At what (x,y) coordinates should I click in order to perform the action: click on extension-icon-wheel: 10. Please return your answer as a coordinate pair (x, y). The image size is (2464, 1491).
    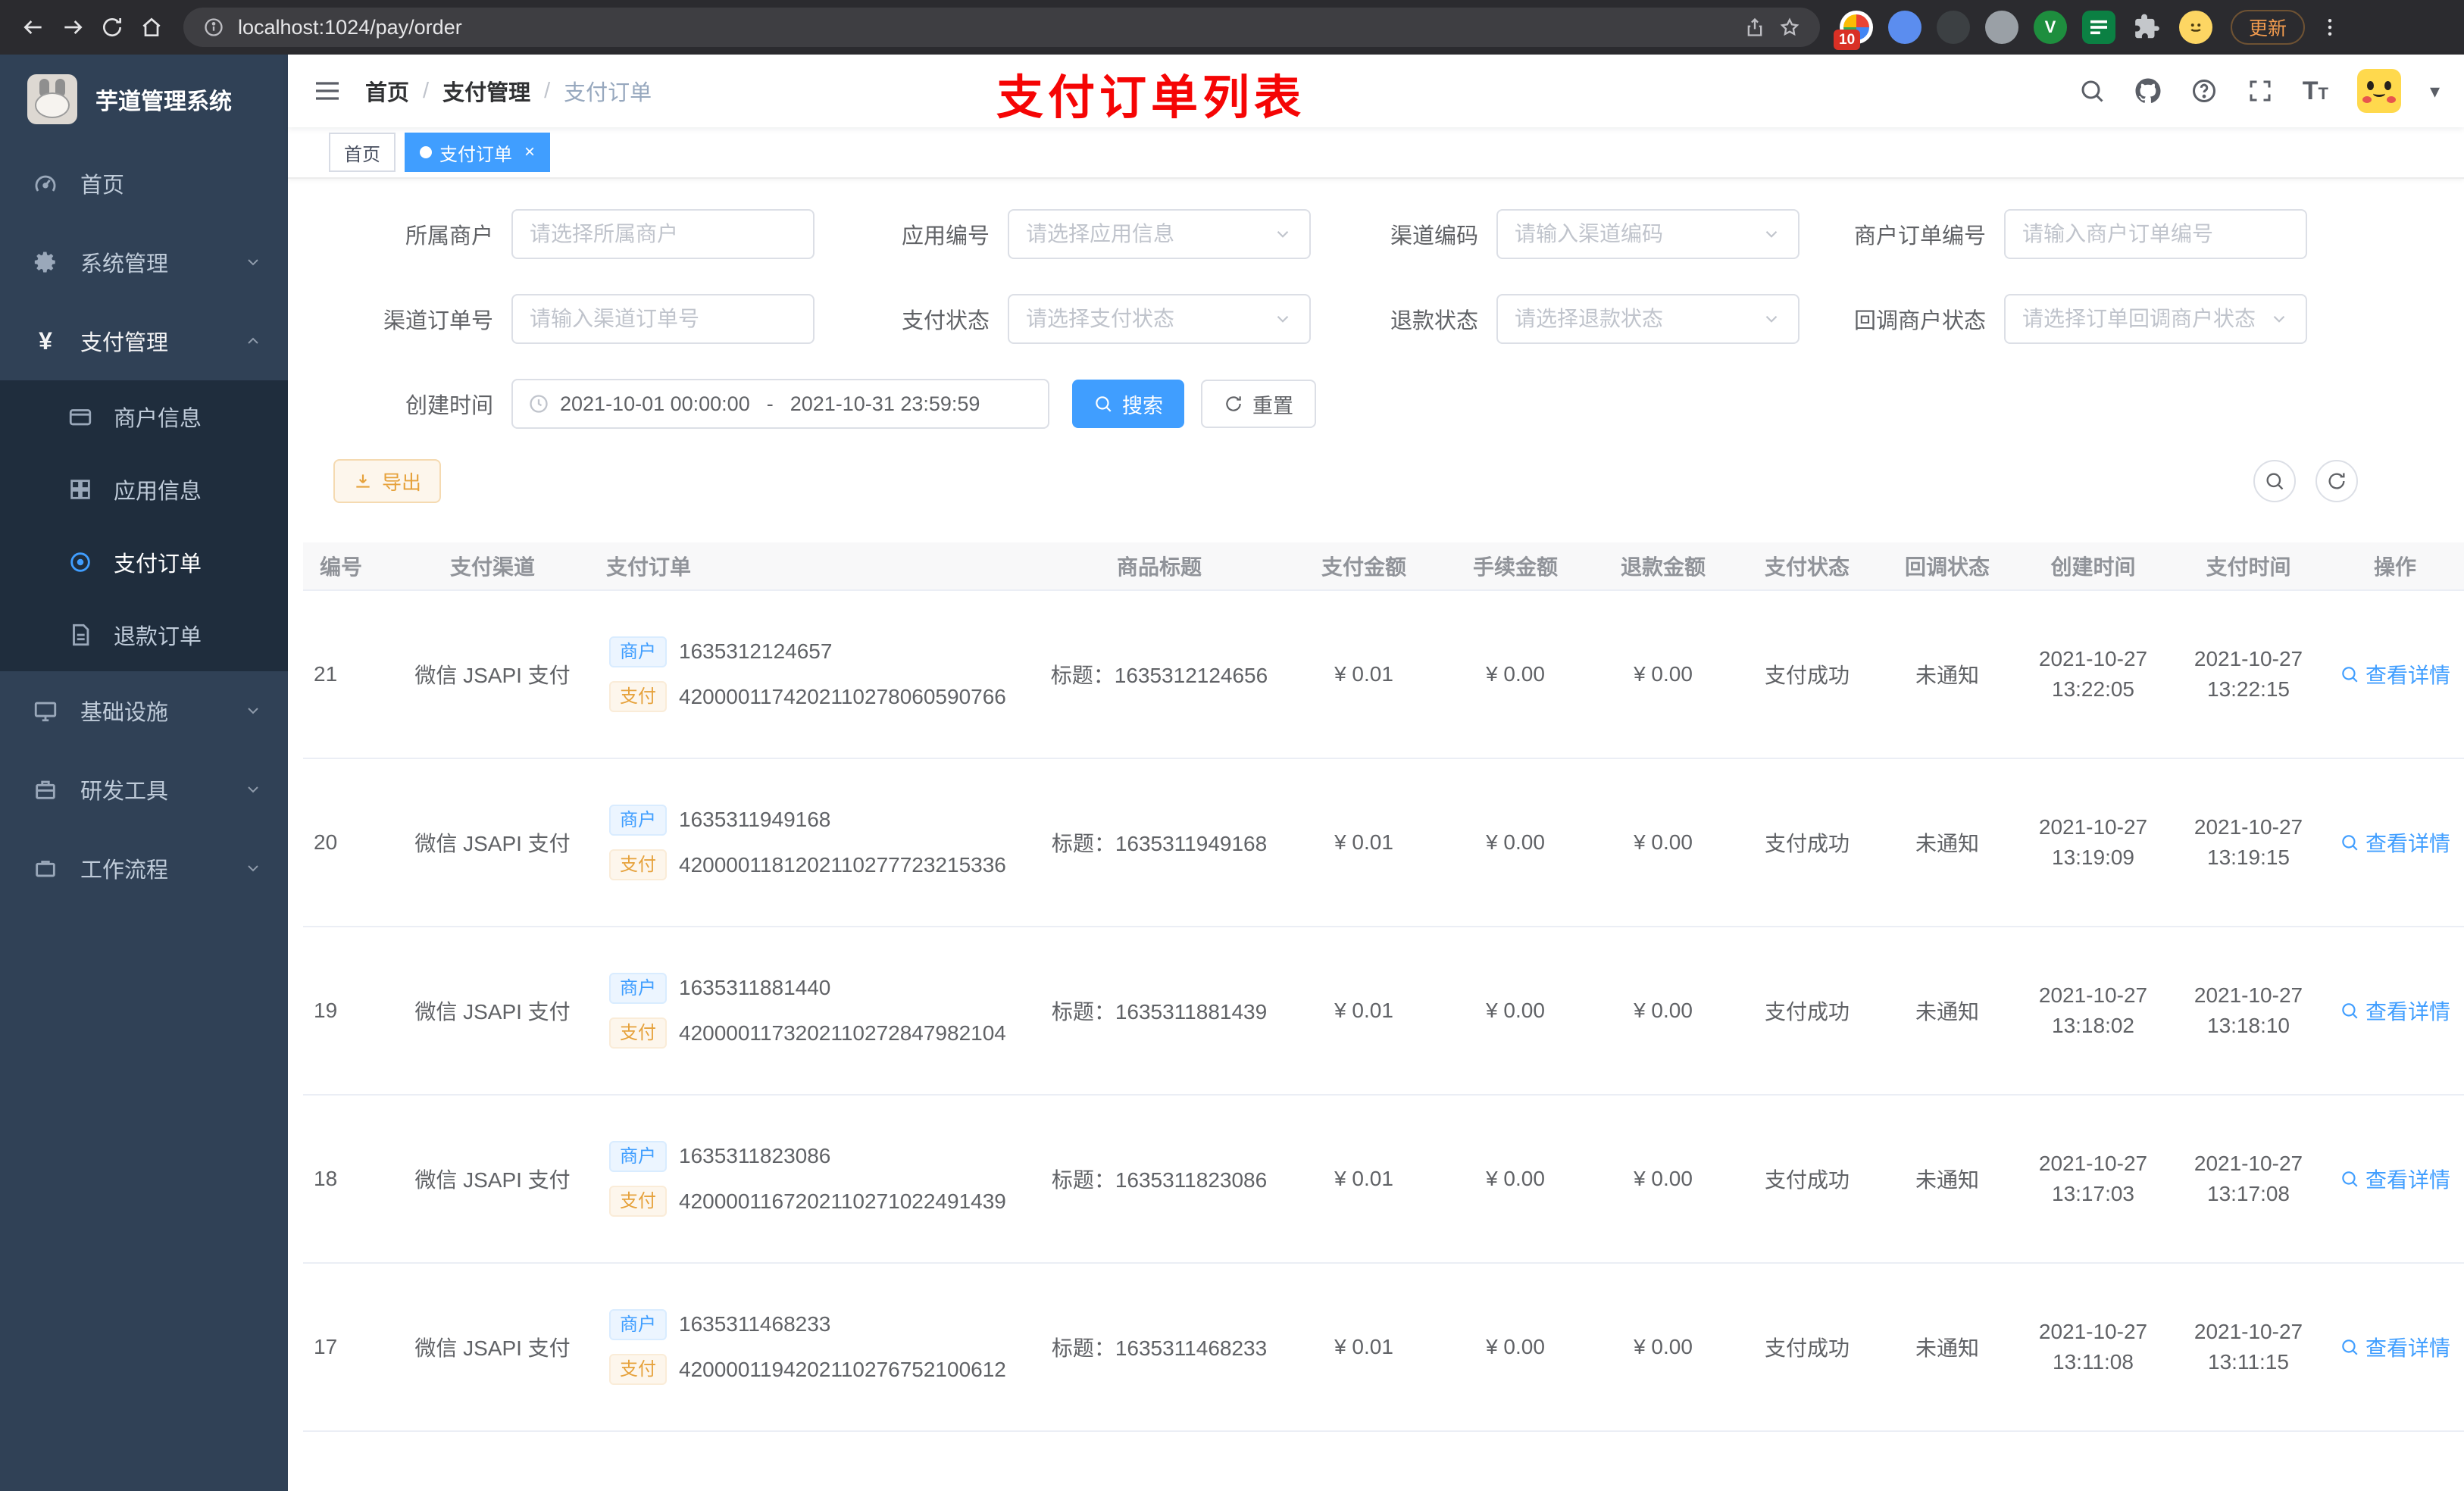
    Looking at the image, I should click on (1853, 30).